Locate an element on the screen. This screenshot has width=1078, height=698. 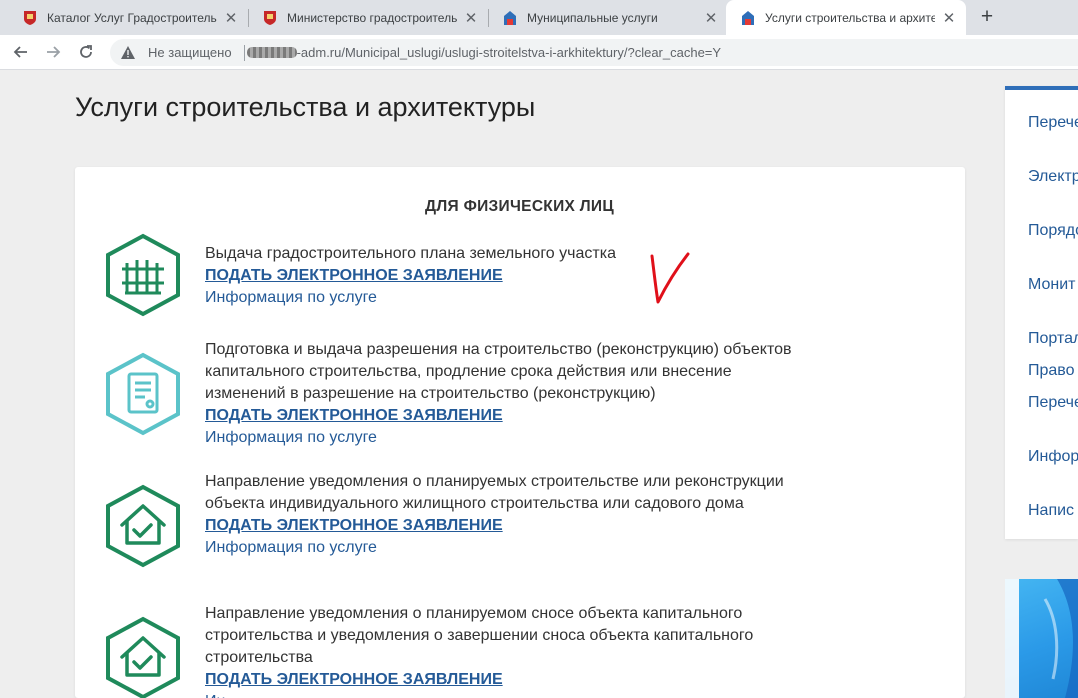
tab-title: Услуги строительства и архите is located at coordinates (850, 17).